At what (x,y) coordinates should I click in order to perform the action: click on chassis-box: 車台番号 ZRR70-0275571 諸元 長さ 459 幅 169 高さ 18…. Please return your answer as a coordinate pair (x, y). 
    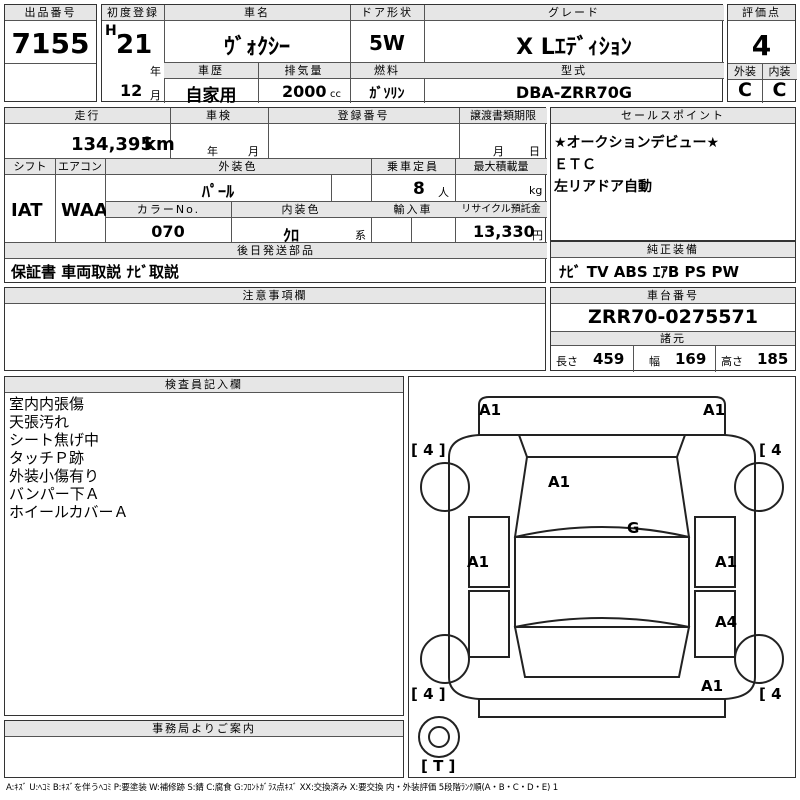
    Looking at the image, I should click on (673, 329).